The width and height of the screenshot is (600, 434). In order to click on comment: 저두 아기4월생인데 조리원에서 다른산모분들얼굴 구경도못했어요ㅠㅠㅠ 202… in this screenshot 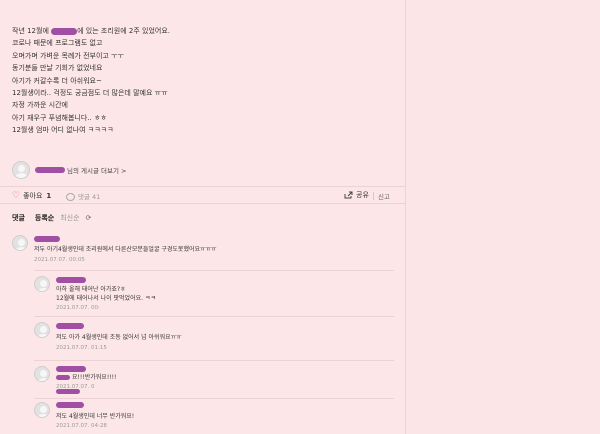, I will do `click(202, 252)`.